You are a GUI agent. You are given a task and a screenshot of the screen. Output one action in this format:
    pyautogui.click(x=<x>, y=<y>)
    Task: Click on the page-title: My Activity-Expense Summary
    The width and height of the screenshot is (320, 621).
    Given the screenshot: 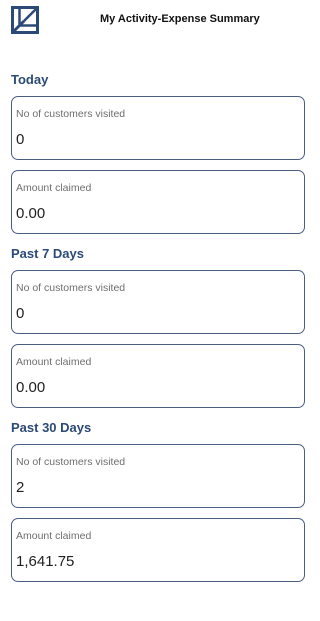 What is the action you would take?
    pyautogui.click(x=180, y=19)
    